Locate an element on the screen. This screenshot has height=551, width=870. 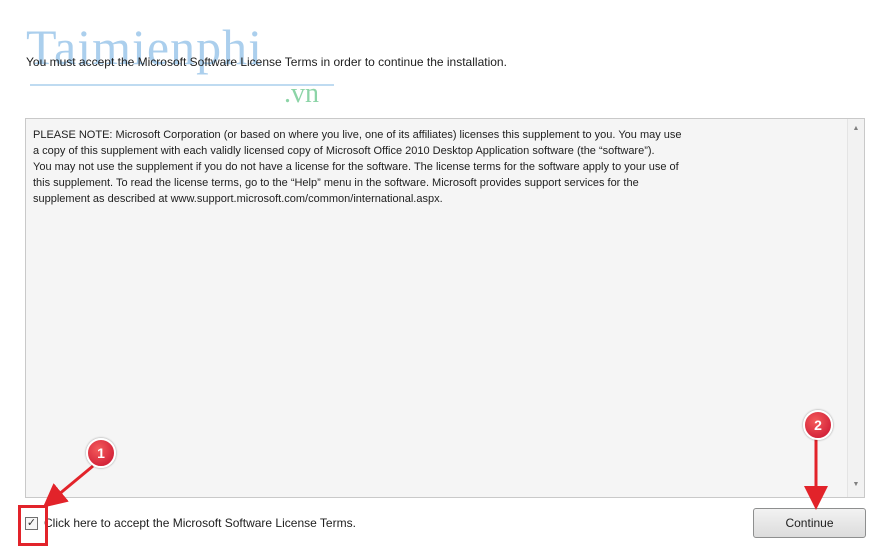
step-2-marker: 2 is located at coordinates (818, 425).